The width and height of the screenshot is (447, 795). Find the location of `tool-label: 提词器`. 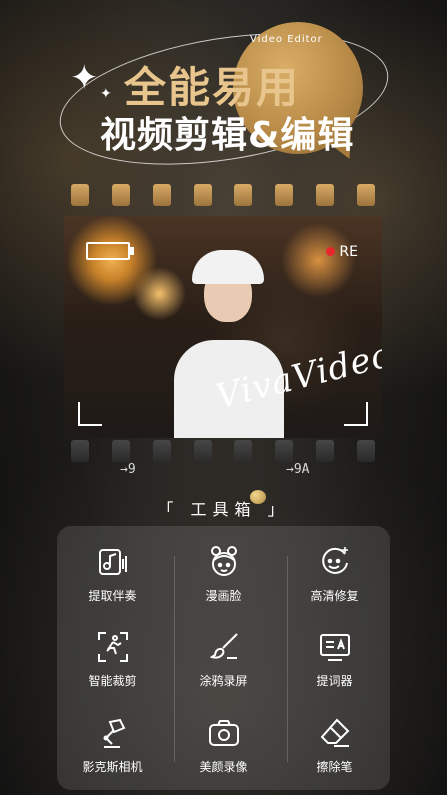

tool-label: 提词器 is located at coordinates (334, 681).